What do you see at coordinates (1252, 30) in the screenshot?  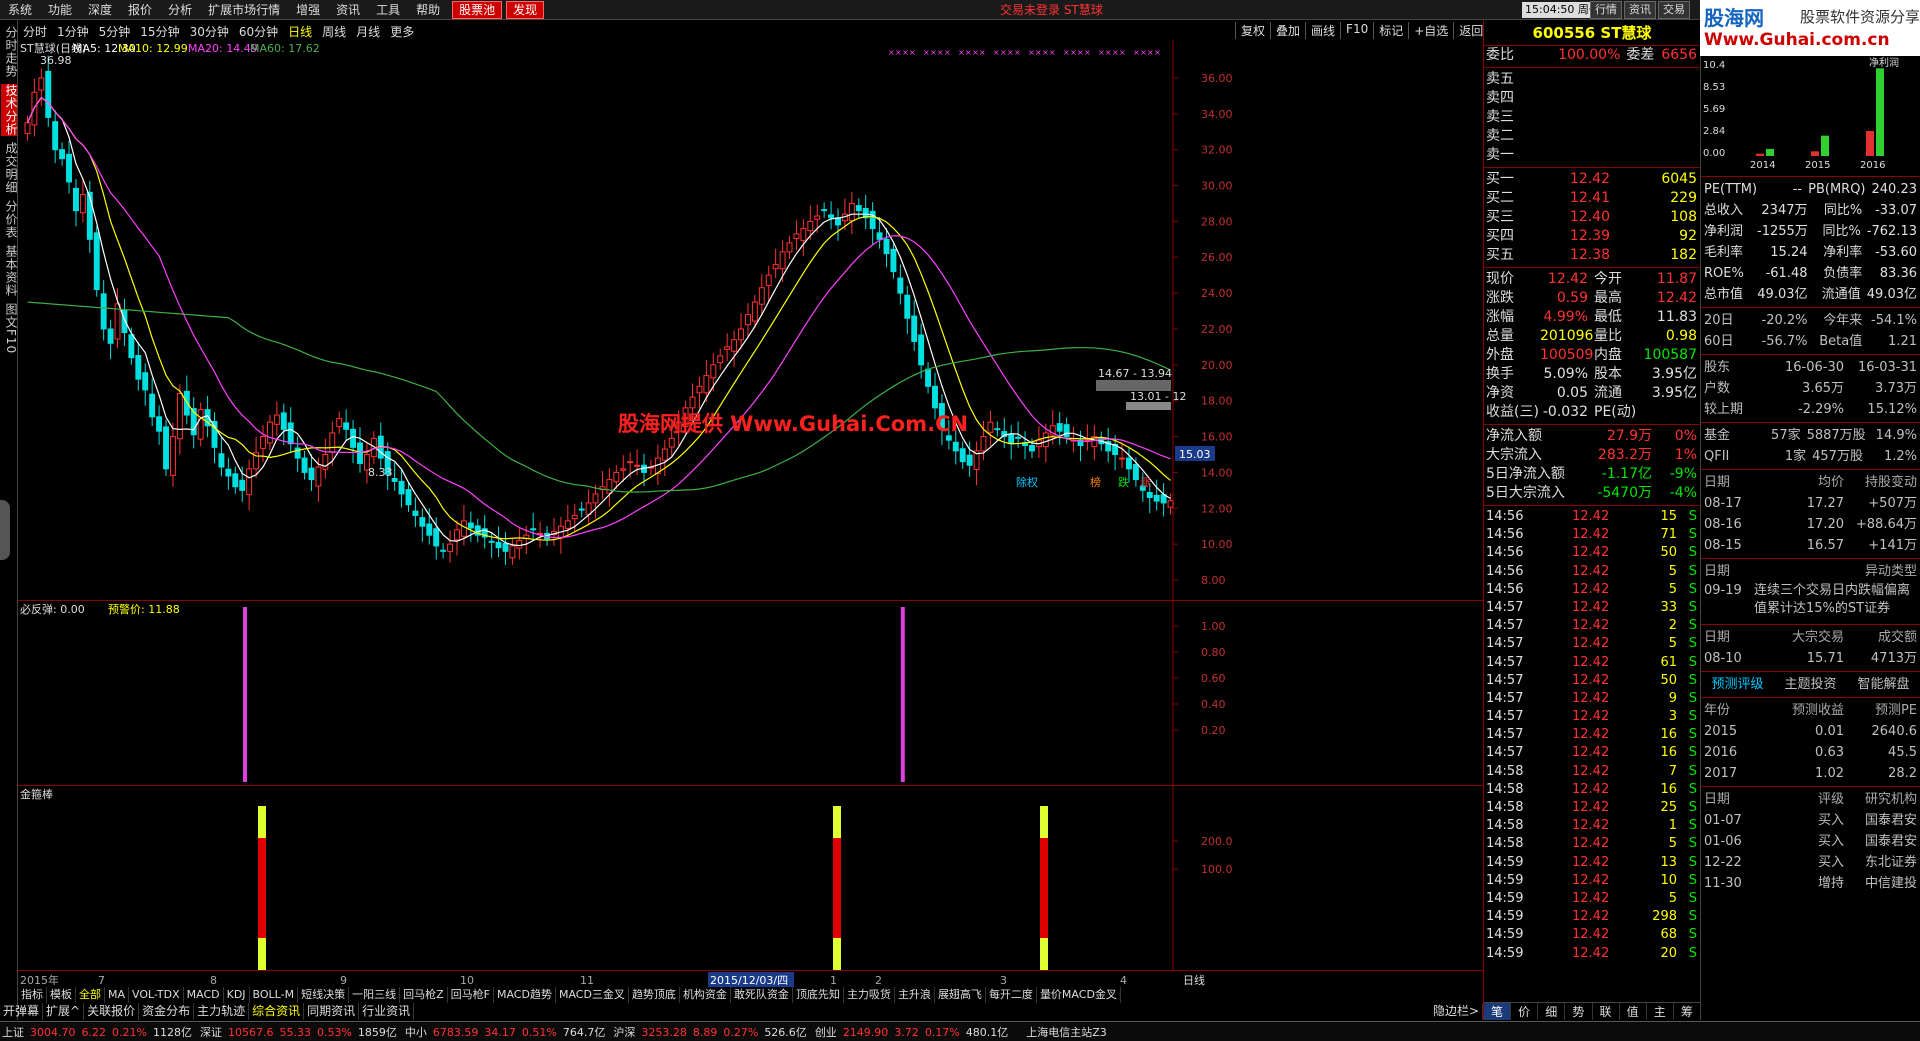 I see `control-0: 复权` at bounding box center [1252, 30].